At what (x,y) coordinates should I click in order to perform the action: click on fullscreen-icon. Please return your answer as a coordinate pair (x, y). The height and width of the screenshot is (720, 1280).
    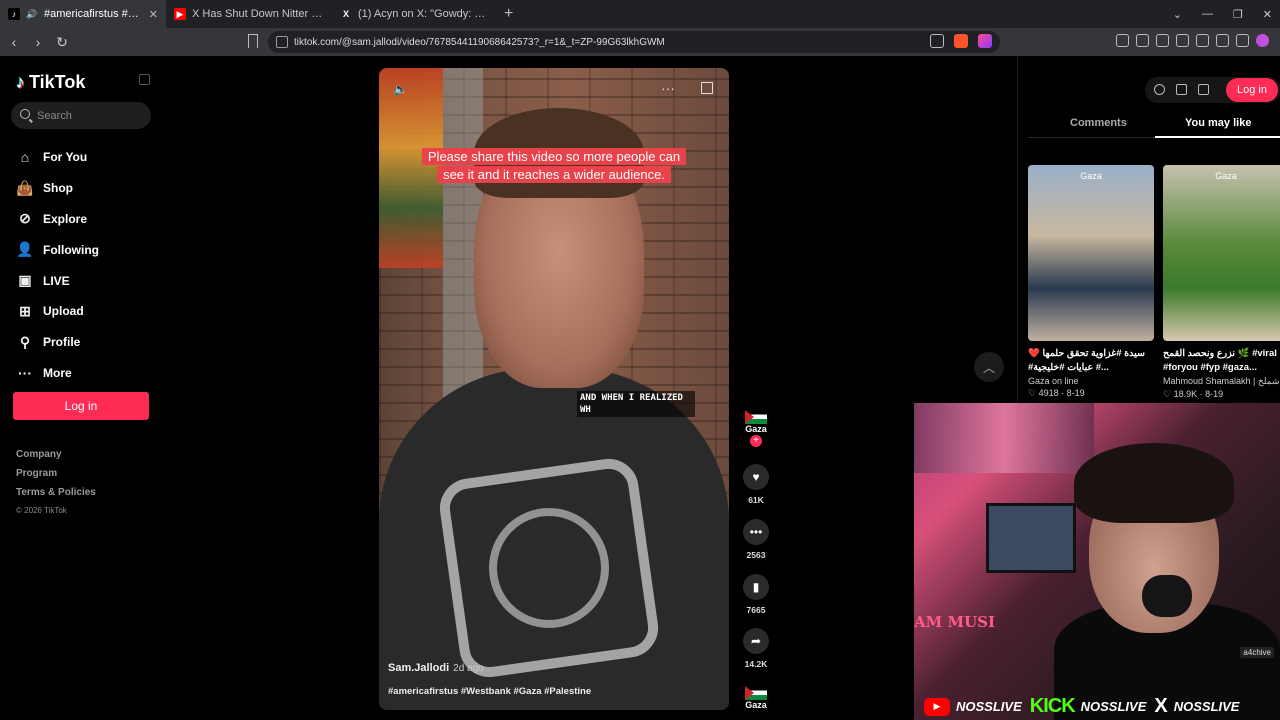
    Looking at the image, I should click on (707, 88).